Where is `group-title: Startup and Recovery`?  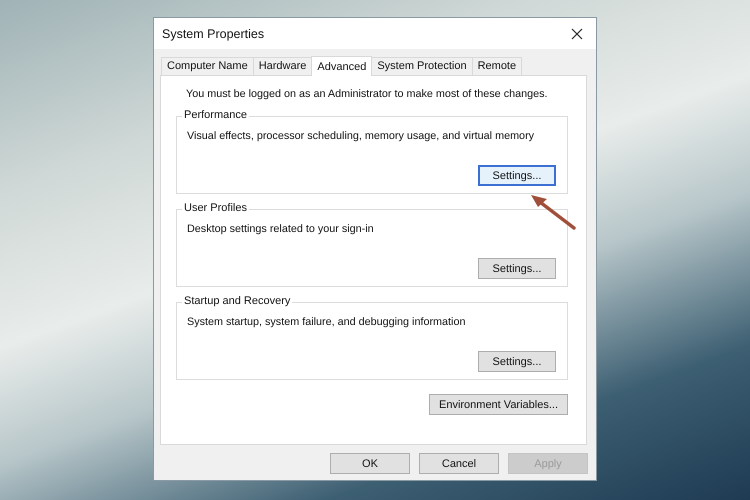
group-title: Startup and Recovery is located at coordinates (237, 301).